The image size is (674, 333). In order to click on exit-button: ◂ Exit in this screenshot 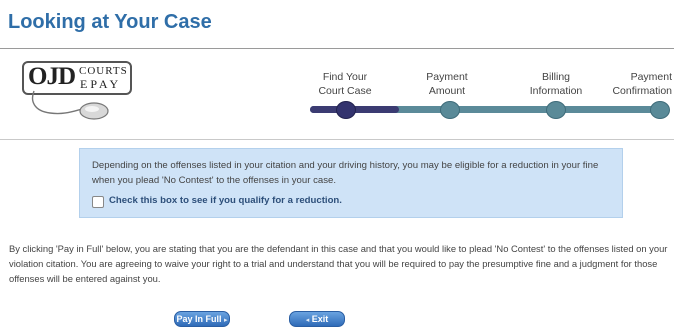, I will do `click(317, 319)`.